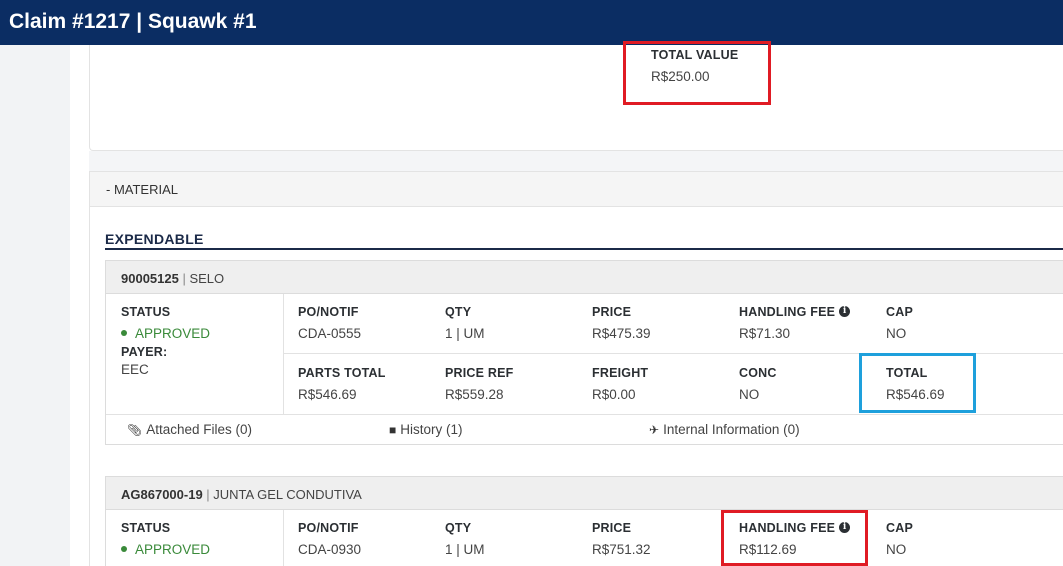  I want to click on history-label: History (1), so click(431, 429).